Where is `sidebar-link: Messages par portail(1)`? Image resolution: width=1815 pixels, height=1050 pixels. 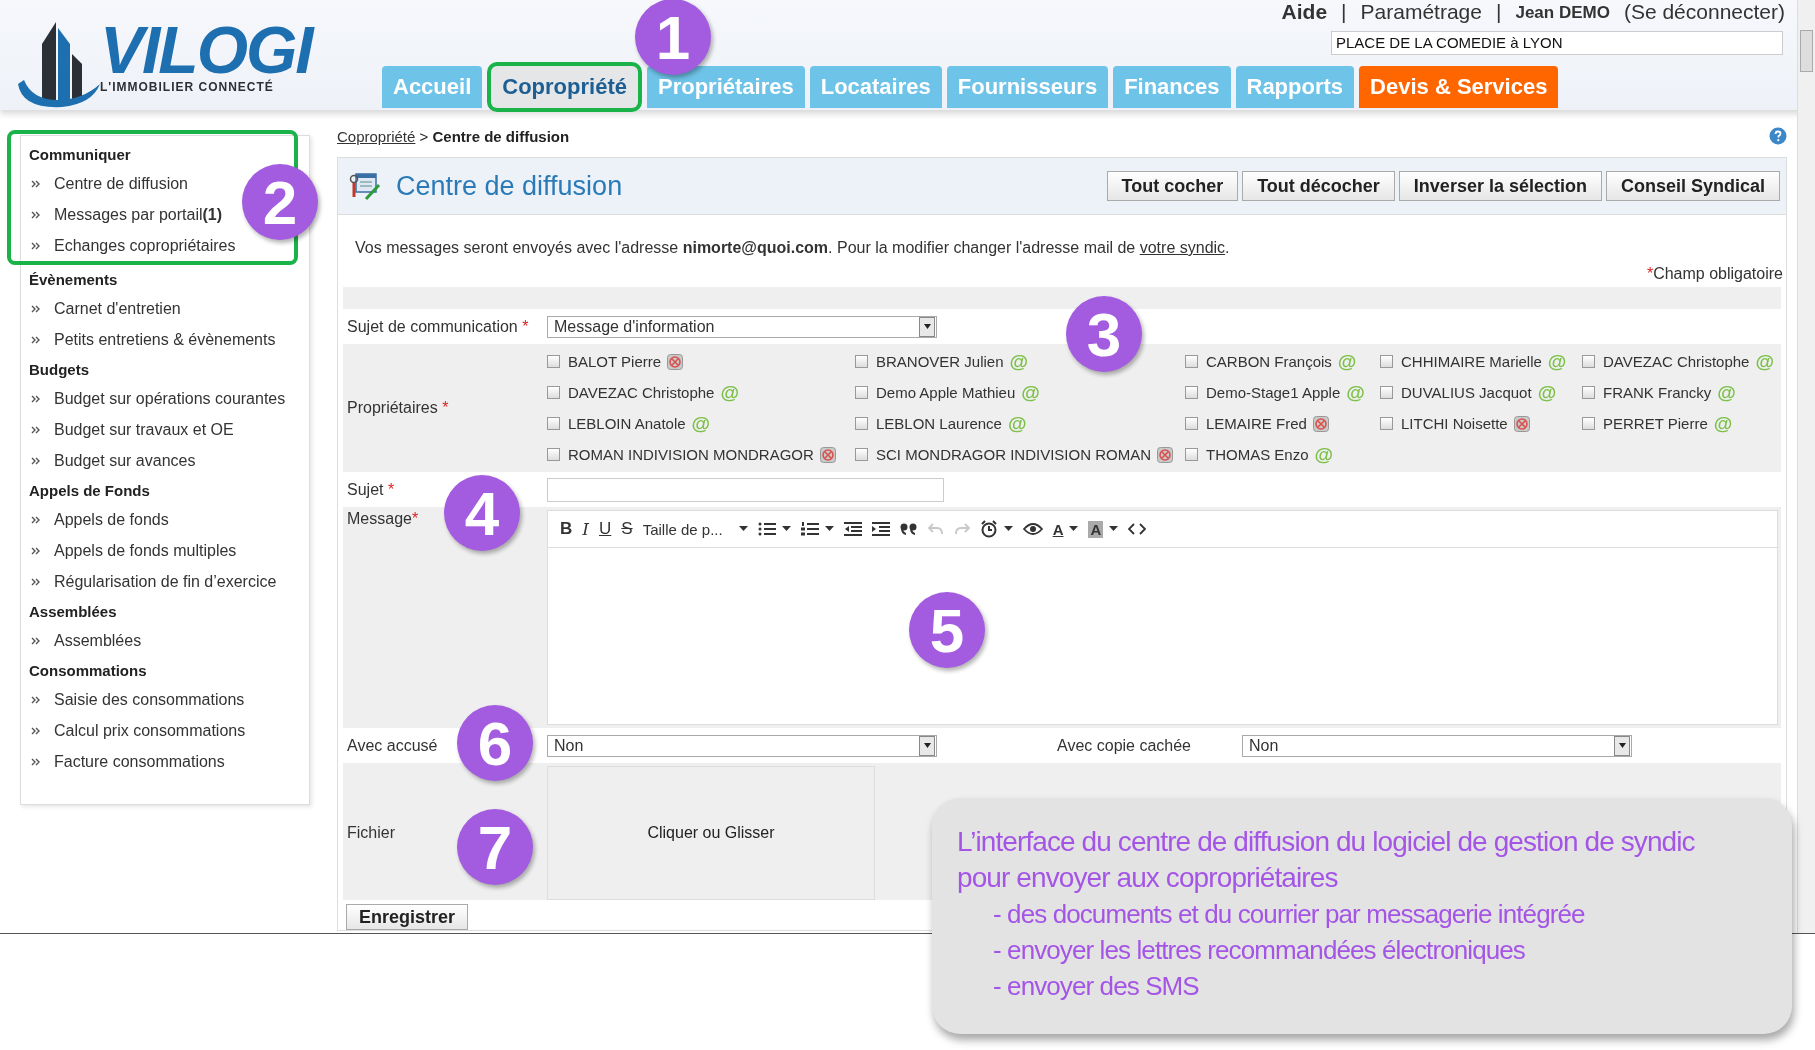 sidebar-link: Messages par portail(1) is located at coordinates (138, 214).